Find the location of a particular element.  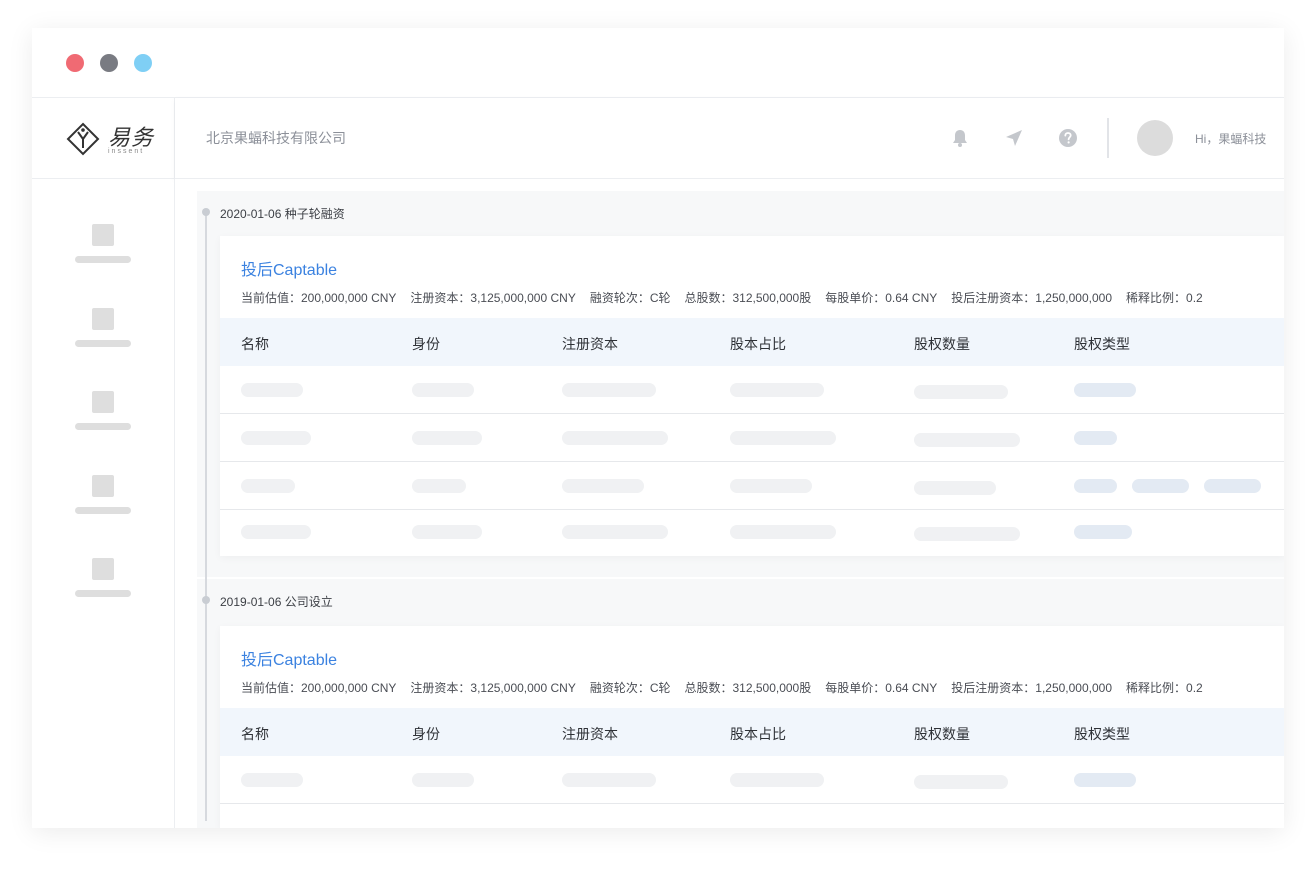

top-bar: 北京果蝠科技有限公司 Hi，果蝠科技 is located at coordinates (729, 138).